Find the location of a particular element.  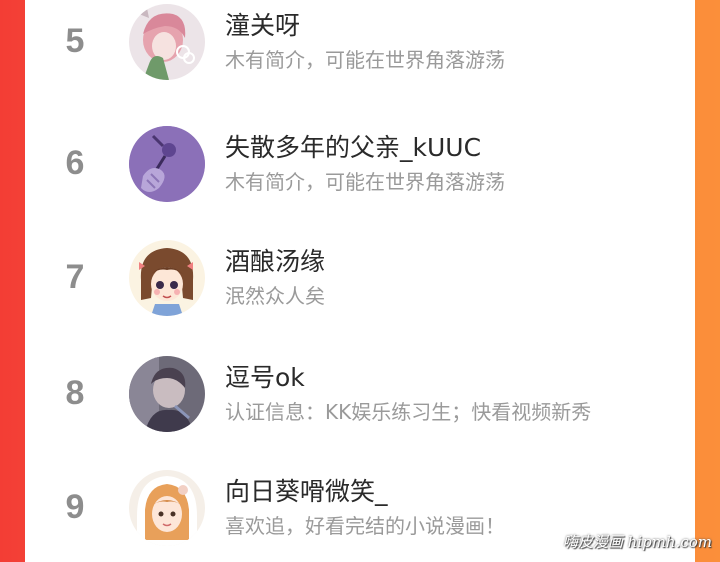

user-name: 酒酿汤缘 is located at coordinates (275, 260).